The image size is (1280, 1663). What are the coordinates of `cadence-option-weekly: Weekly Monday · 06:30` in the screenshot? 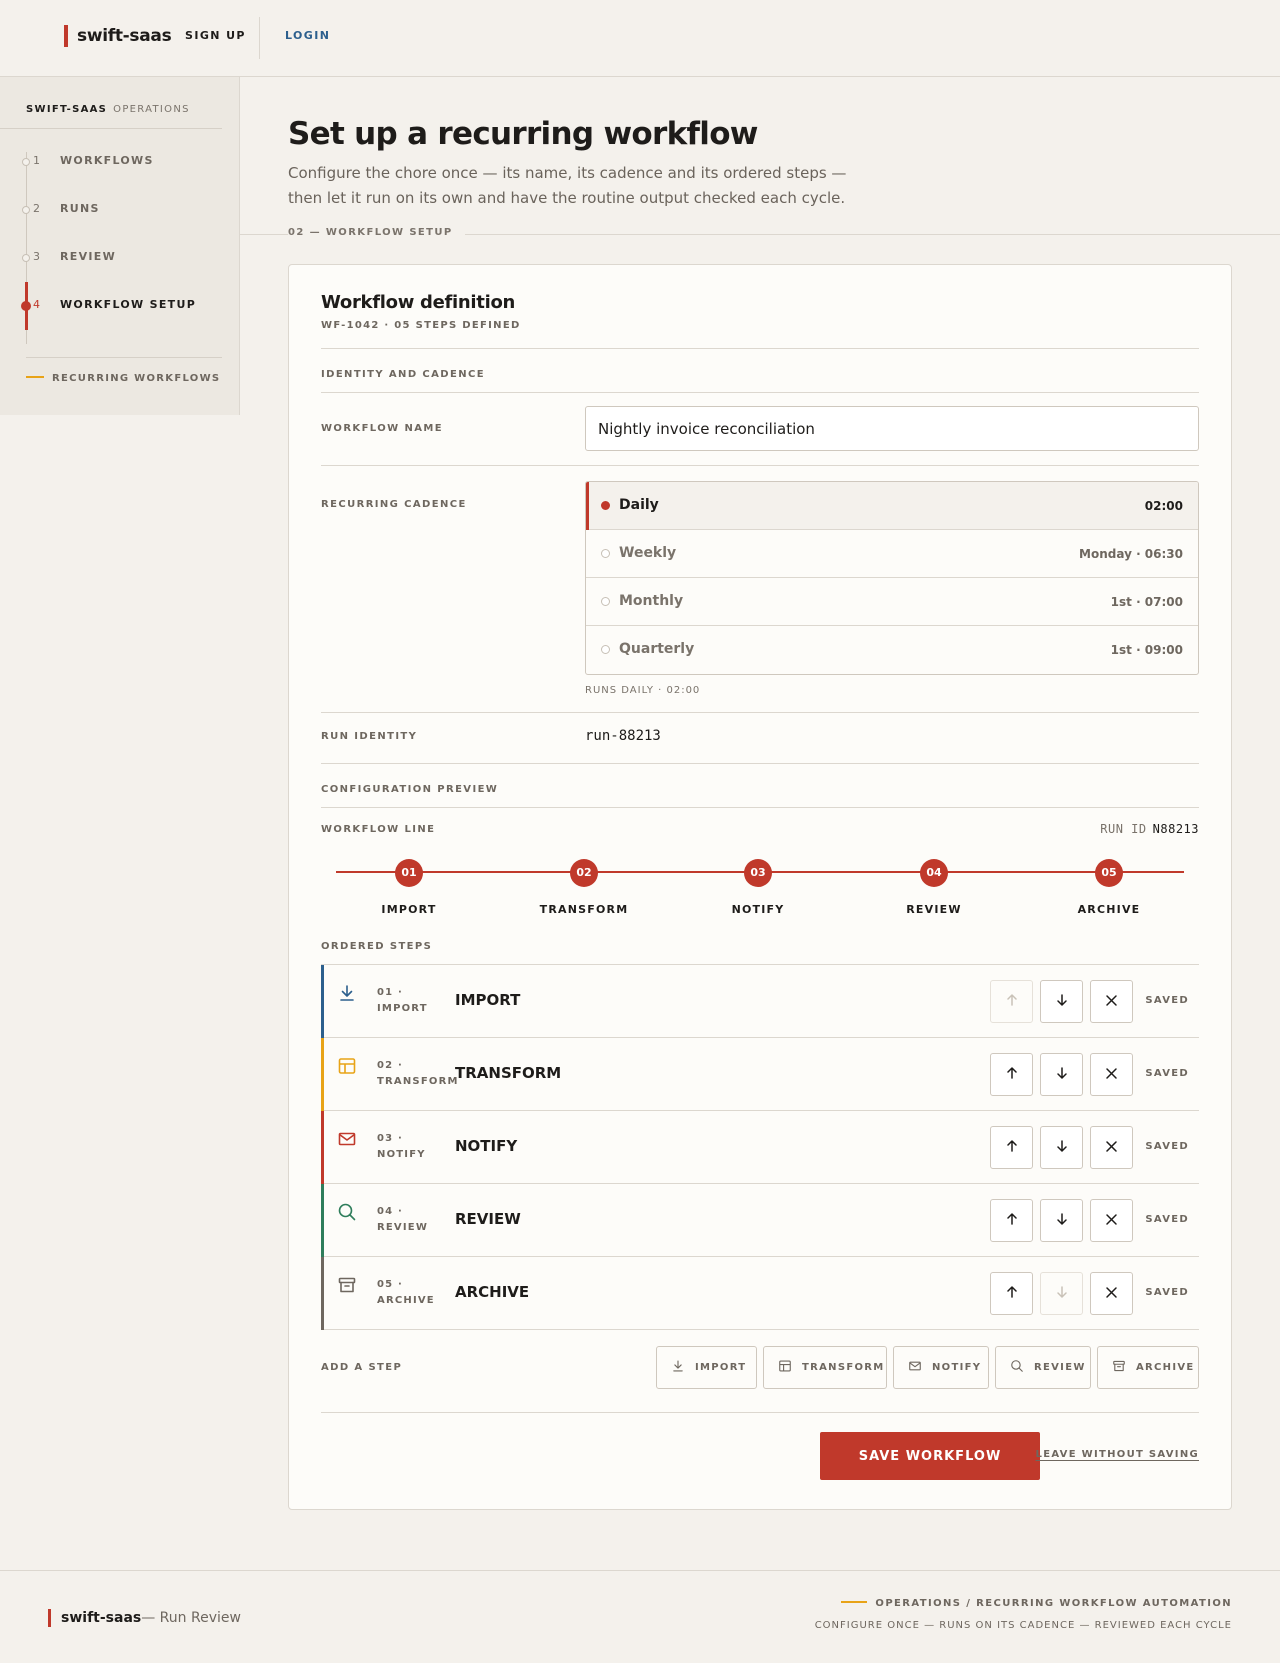 It's located at (892, 554).